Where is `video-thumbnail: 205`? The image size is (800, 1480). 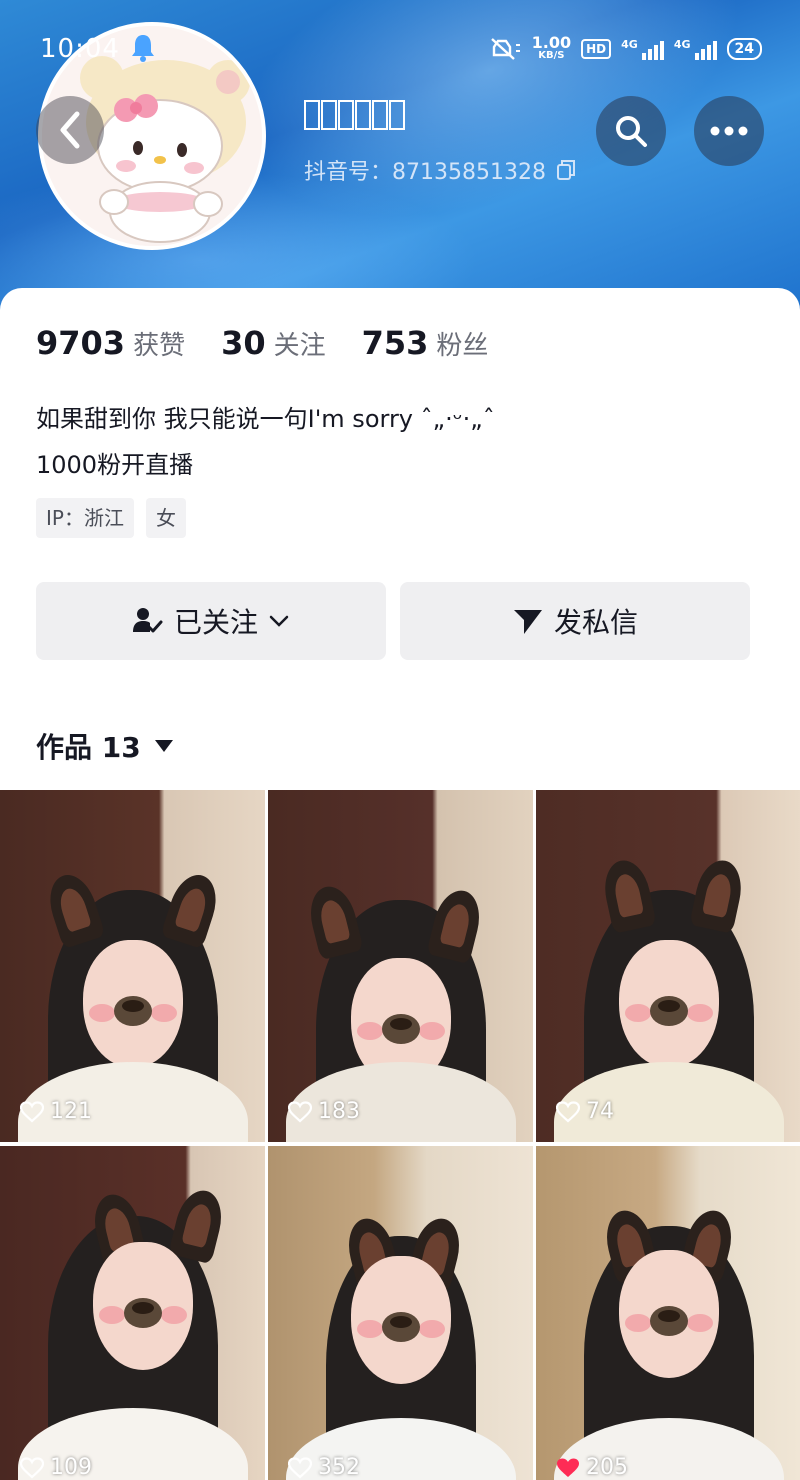
video-thumbnail: 205 is located at coordinates (668, 1313).